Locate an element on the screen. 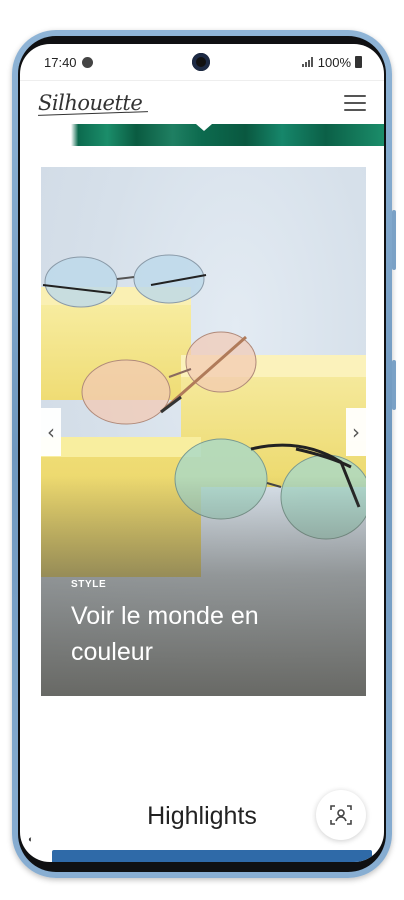 The image size is (404, 900). banner-notch is located at coordinates (204, 127).